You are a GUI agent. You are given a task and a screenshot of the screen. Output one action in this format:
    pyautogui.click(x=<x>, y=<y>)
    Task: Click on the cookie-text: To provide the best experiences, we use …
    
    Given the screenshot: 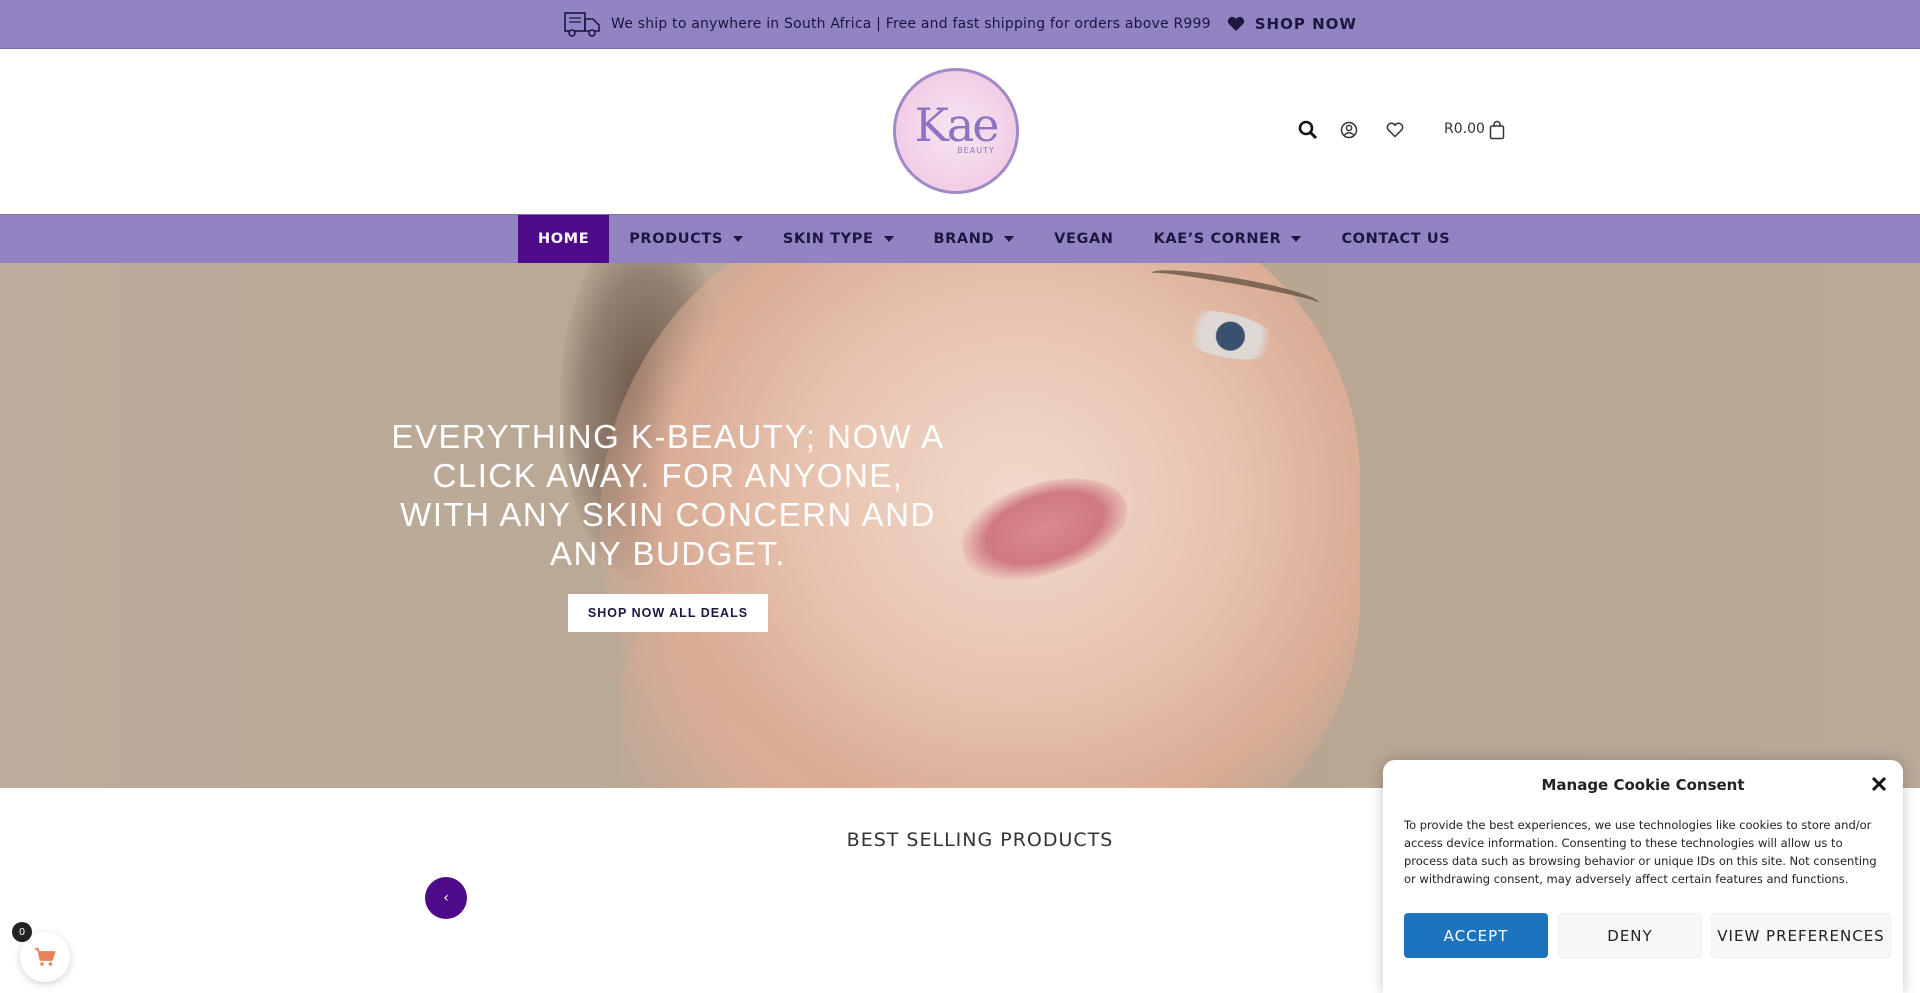 What is the action you would take?
    pyautogui.click(x=1640, y=852)
    